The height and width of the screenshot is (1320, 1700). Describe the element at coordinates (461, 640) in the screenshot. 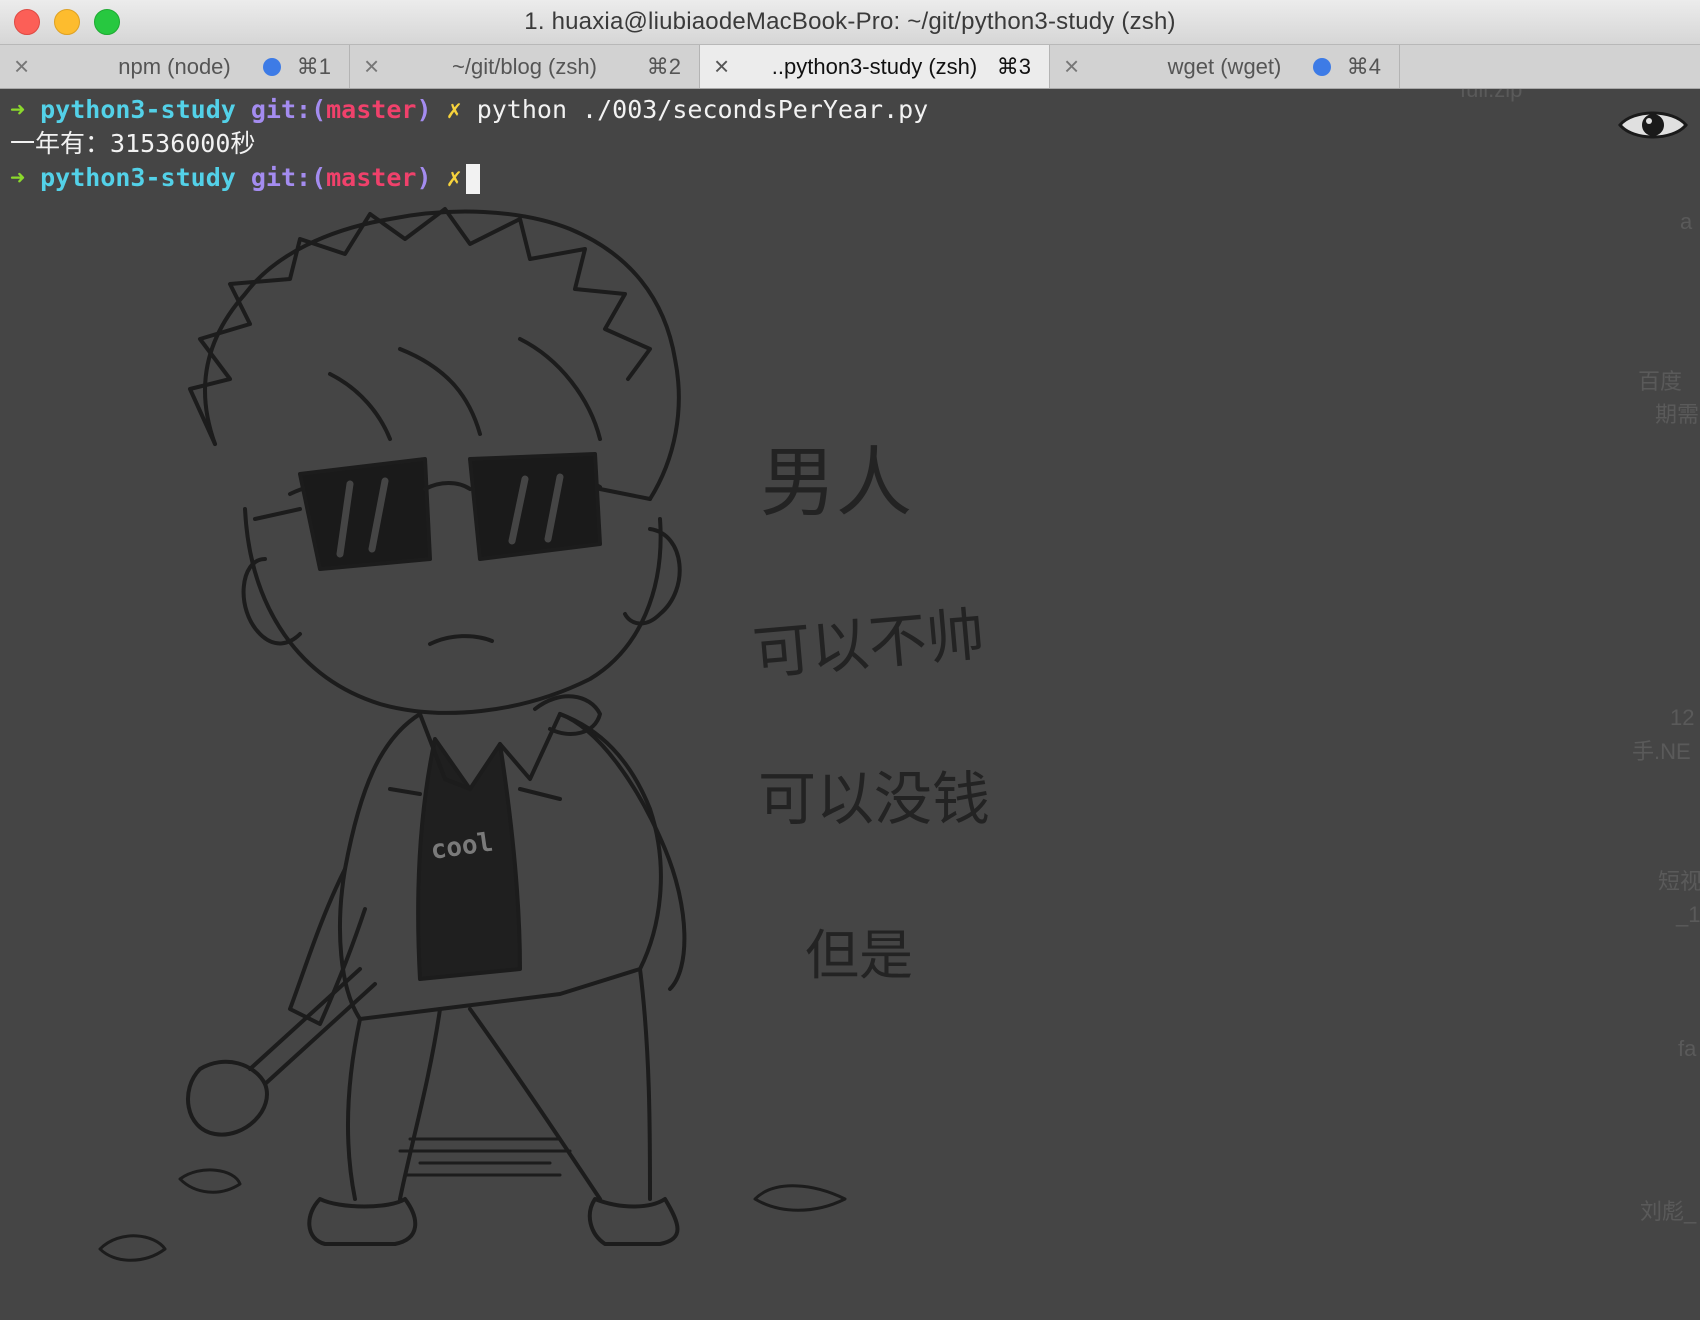

I see `mouth` at that location.